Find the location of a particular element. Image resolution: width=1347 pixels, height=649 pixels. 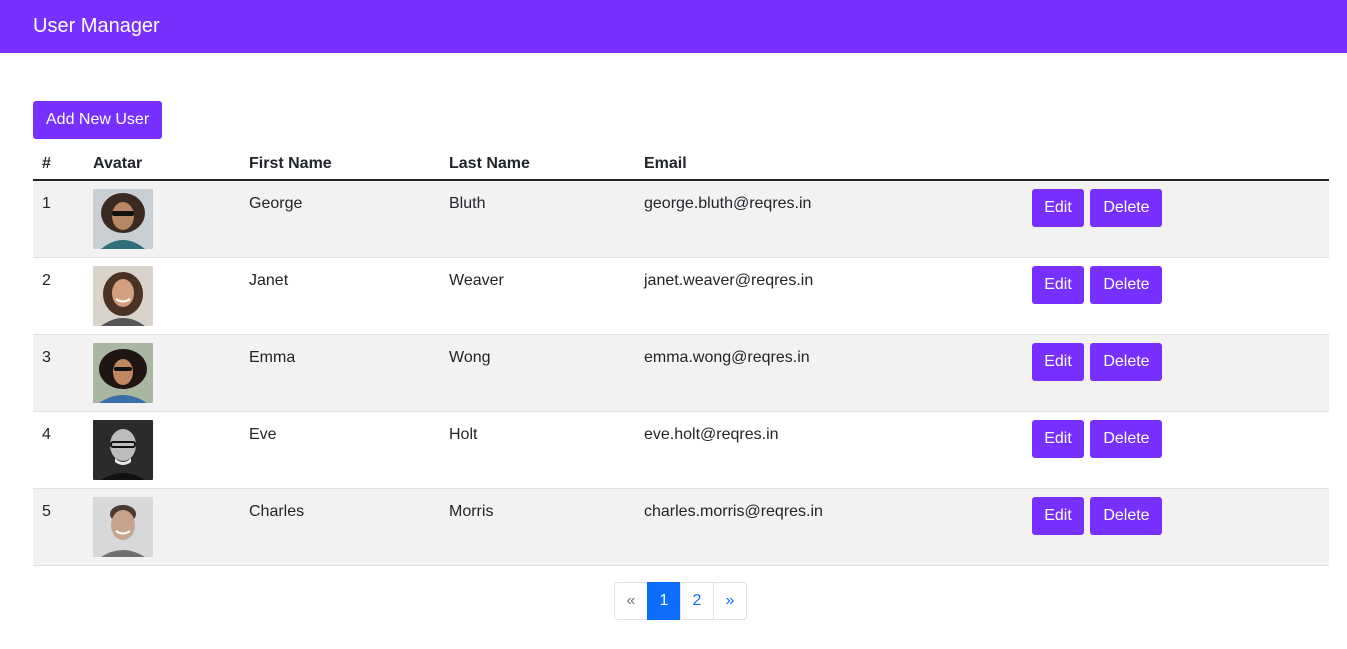

first-name: Janet is located at coordinates (340, 296).